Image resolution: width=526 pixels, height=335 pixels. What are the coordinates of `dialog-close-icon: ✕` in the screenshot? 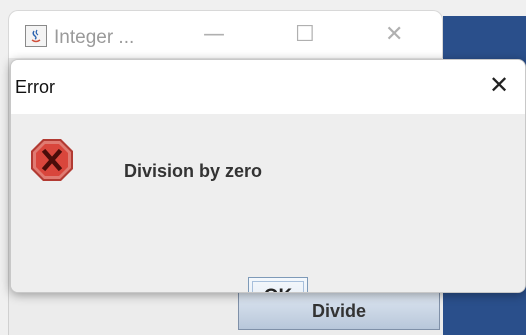 It's located at (499, 85).